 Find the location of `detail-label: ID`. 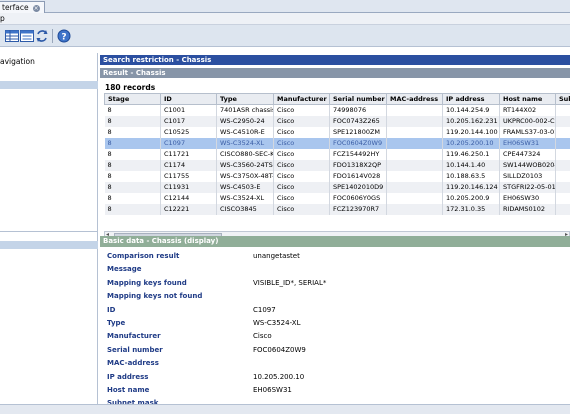

detail-label: ID is located at coordinates (111, 309).